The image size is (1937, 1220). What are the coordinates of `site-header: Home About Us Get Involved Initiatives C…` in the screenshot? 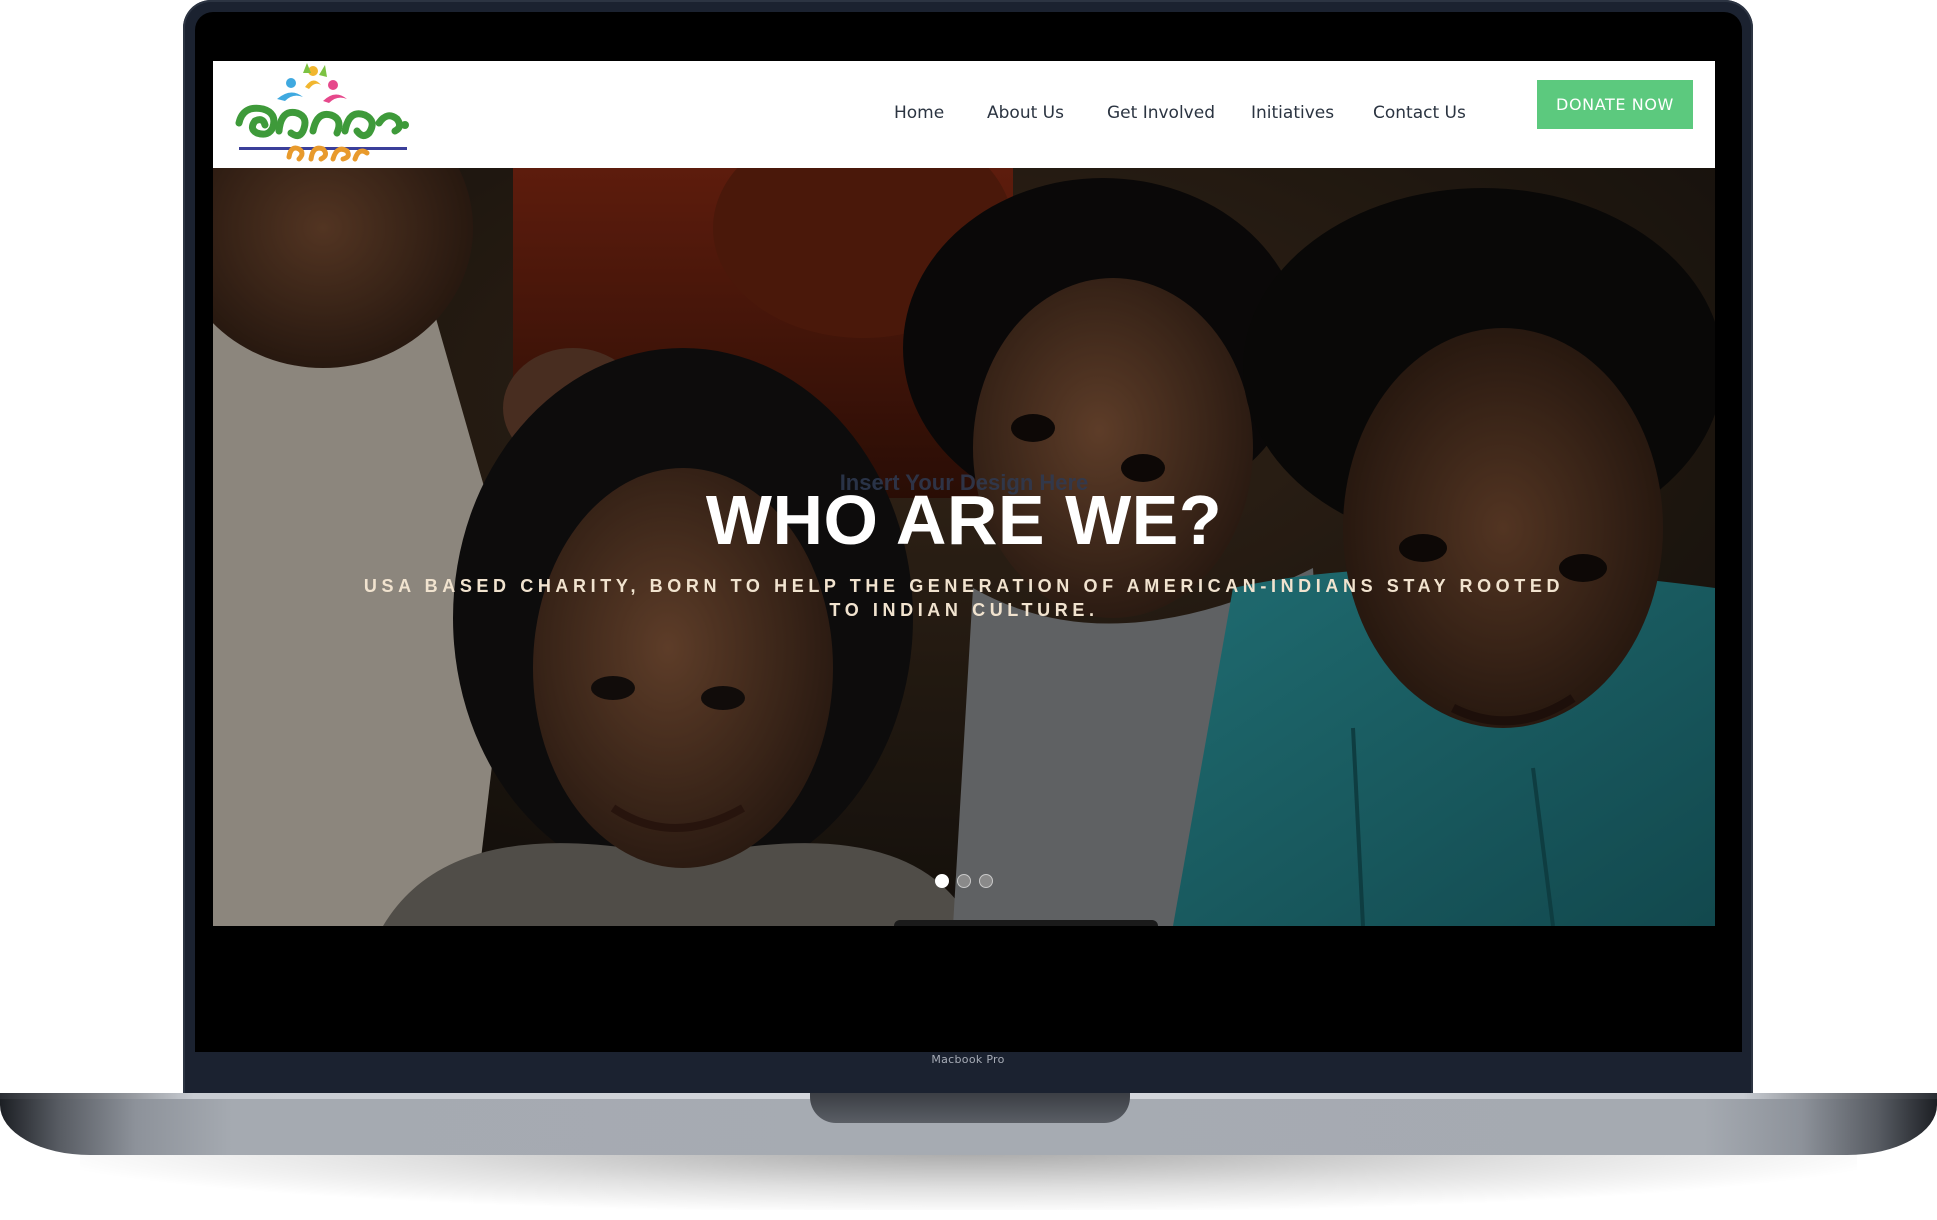 It's located at (964, 114).